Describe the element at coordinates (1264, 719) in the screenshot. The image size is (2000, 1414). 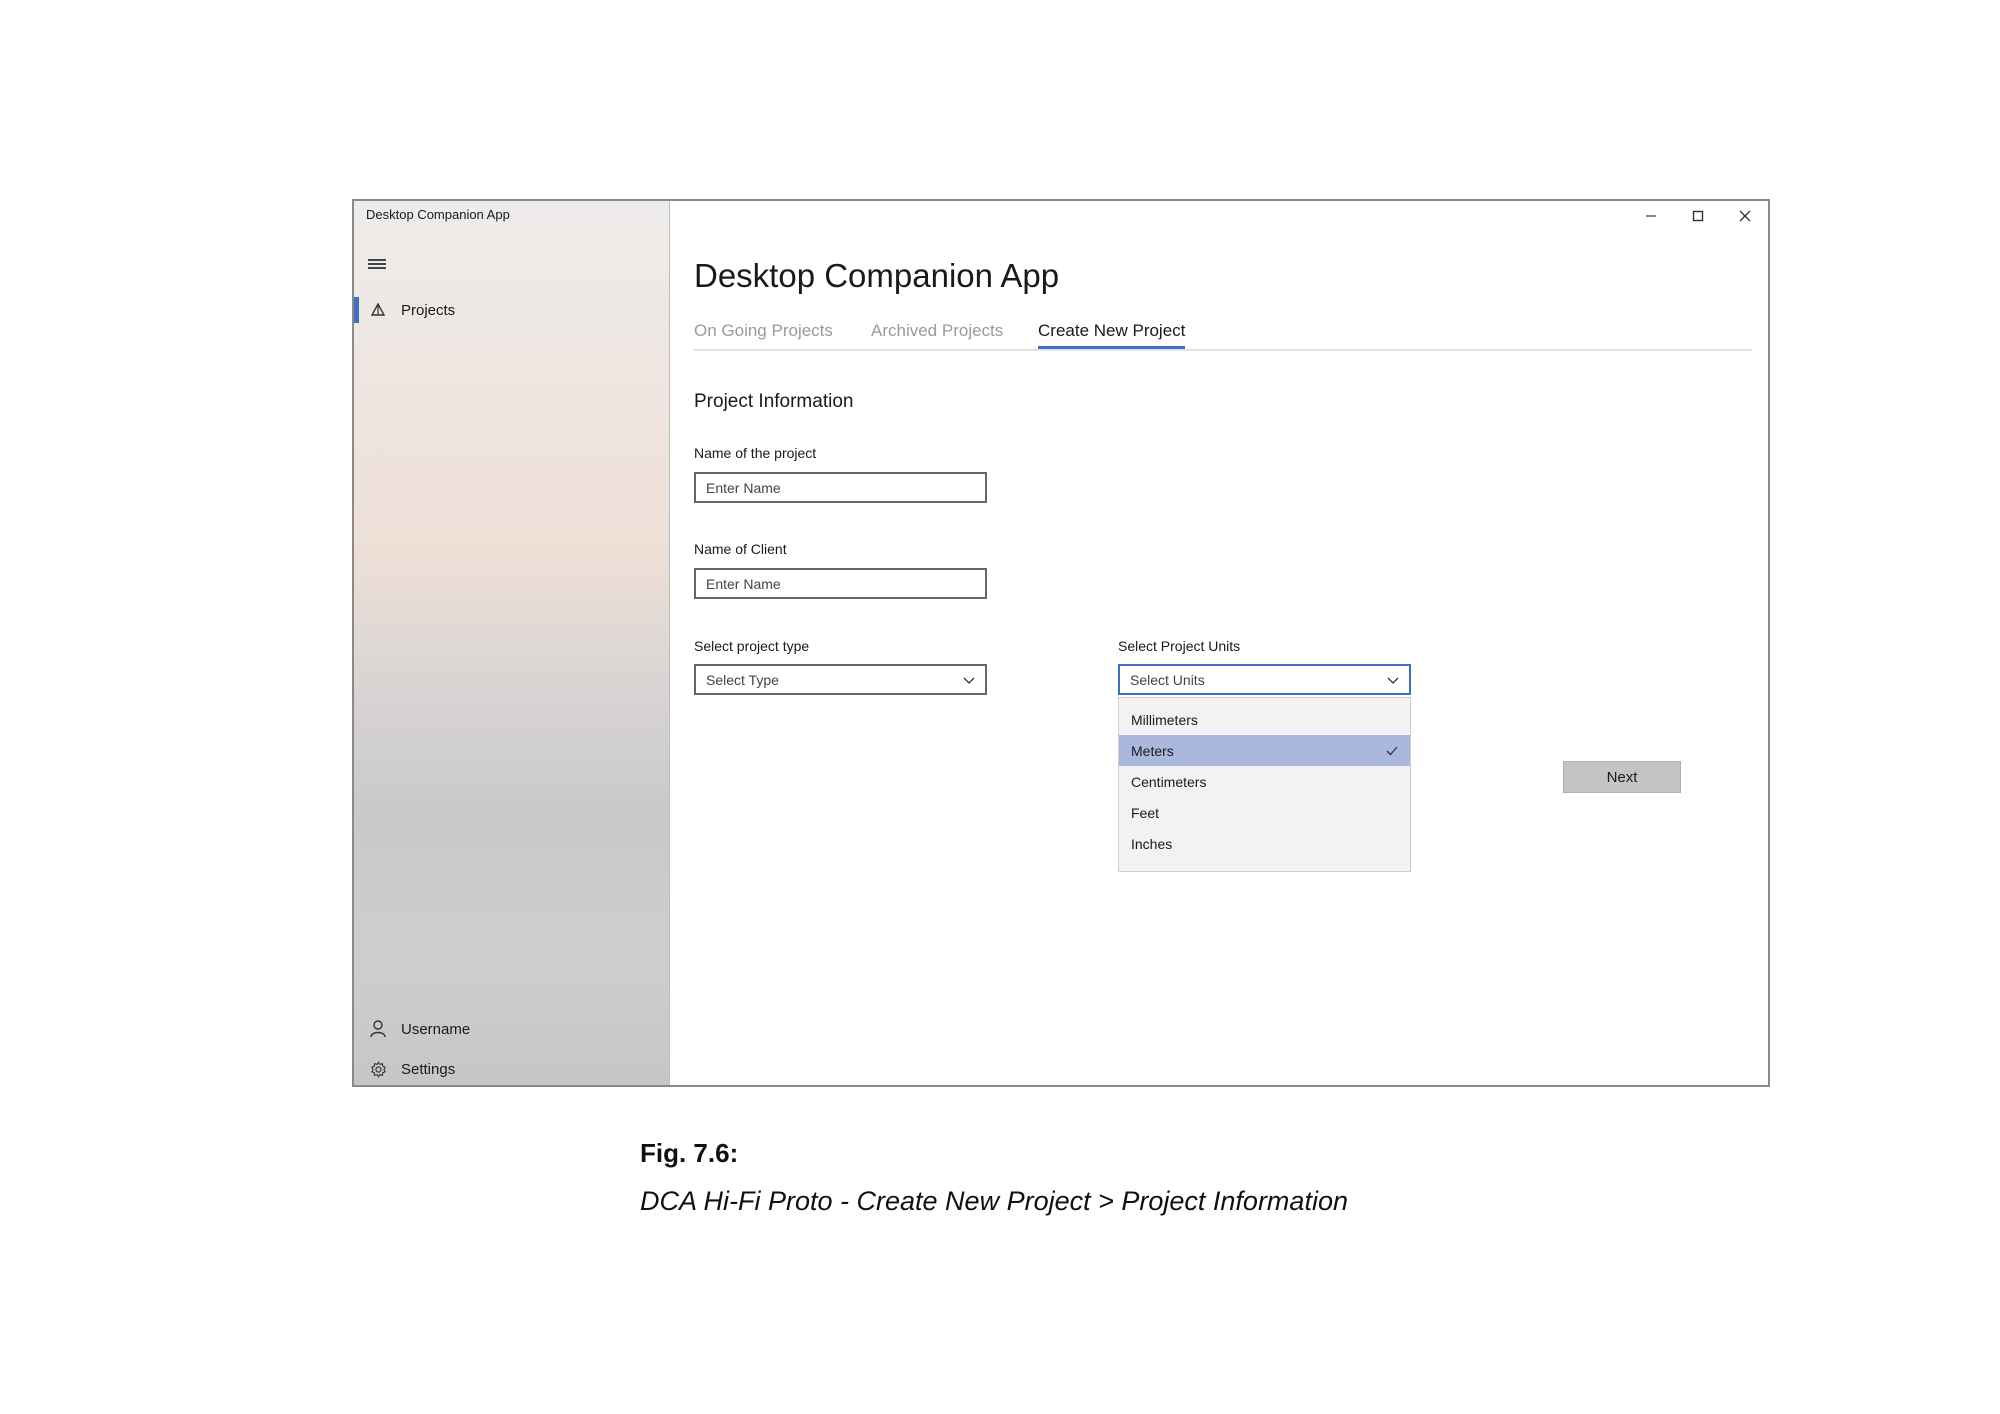
I see `units-option-millimeters: Millimeters` at that location.